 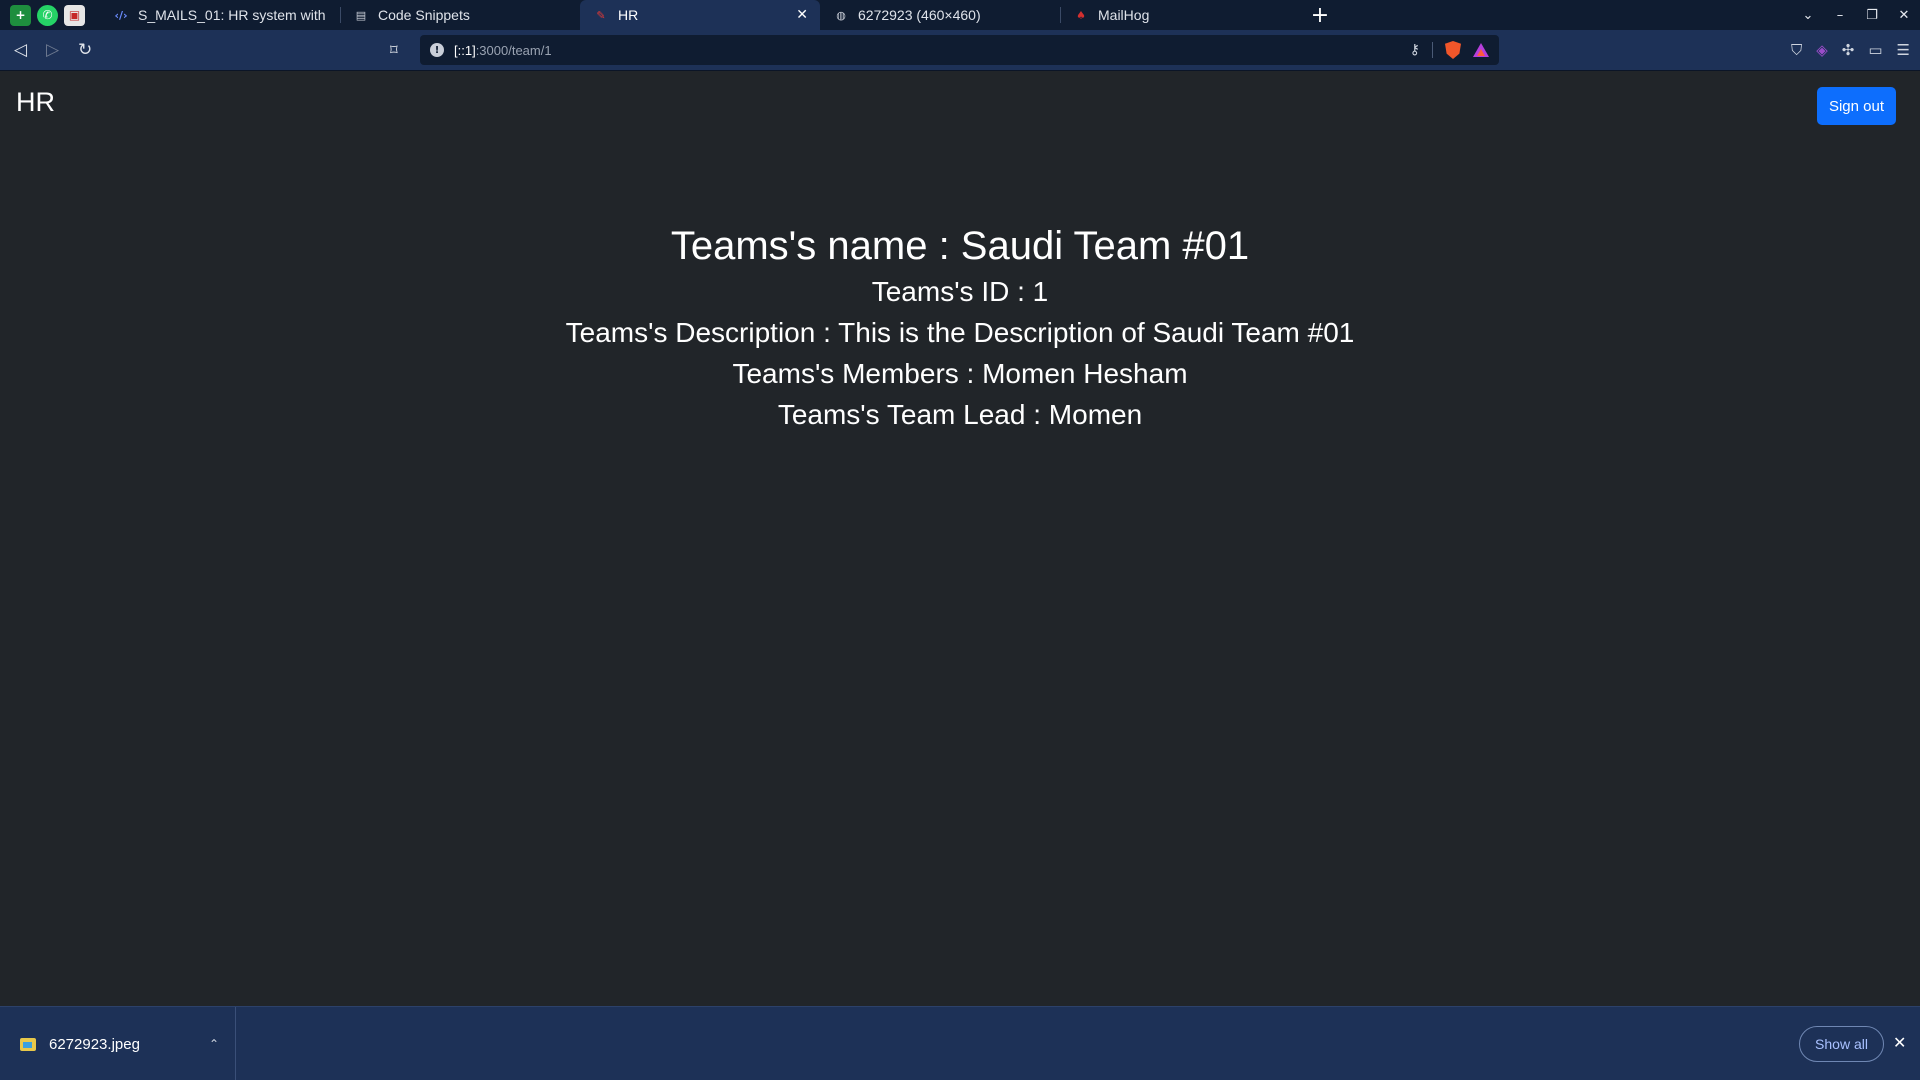 What do you see at coordinates (841, 15) in the screenshot?
I see `globe-icon: ◍` at bounding box center [841, 15].